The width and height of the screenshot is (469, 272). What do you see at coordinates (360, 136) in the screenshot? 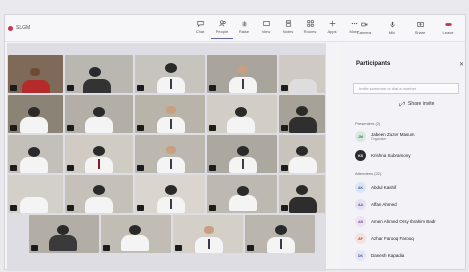
I see `avatar: JM` at bounding box center [360, 136].